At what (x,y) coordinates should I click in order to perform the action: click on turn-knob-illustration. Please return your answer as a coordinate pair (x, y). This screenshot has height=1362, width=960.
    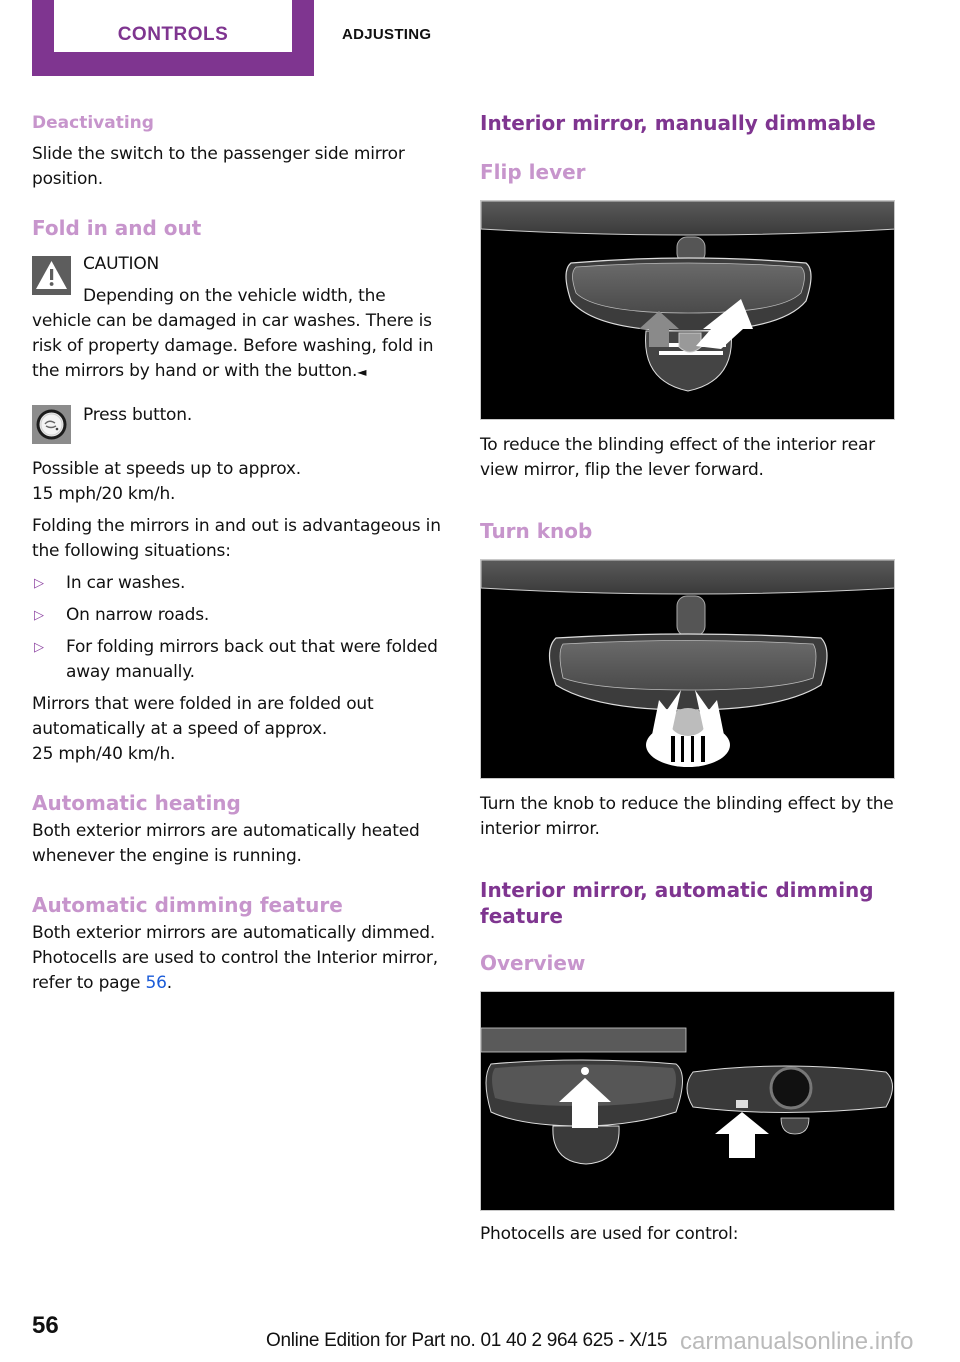
    Looking at the image, I should click on (687, 669).